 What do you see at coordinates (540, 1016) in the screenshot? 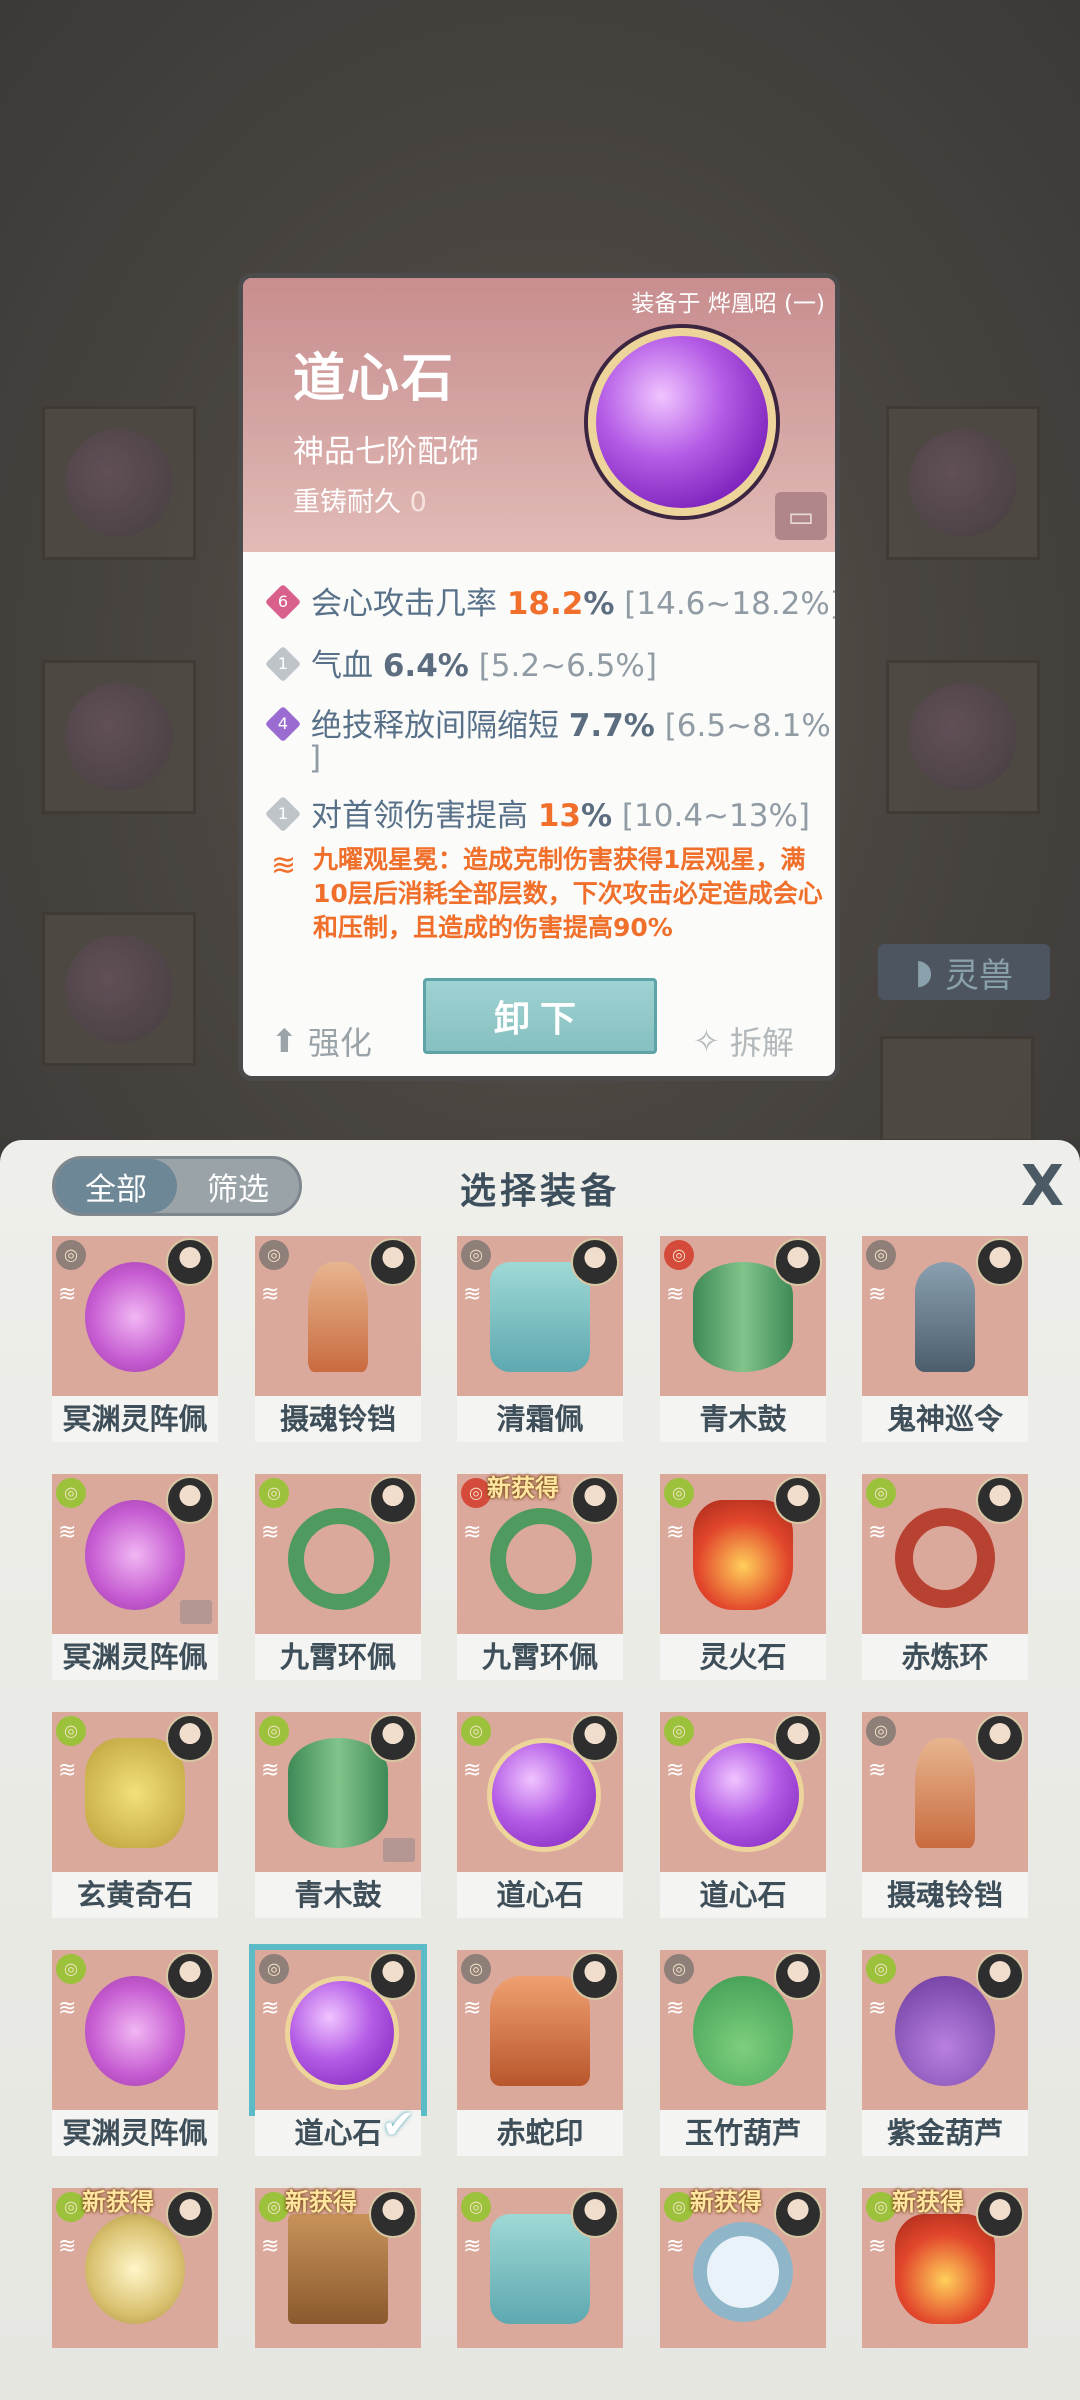
I see `unequip-button: 卸下` at bounding box center [540, 1016].